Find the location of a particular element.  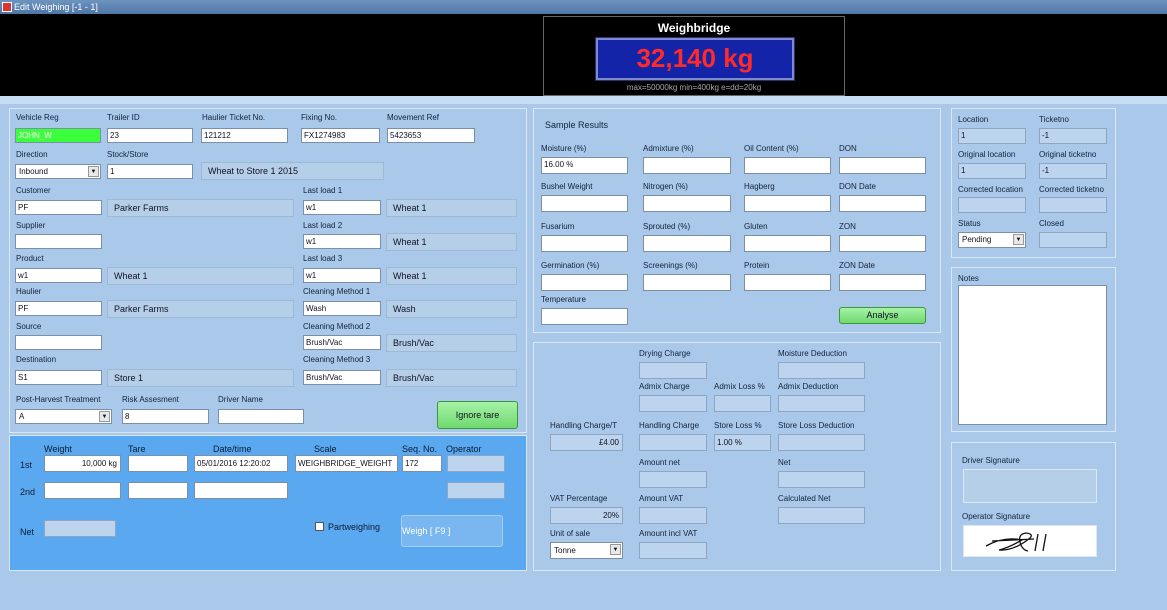

window-title: Edit Weighing [-1 - 1] is located at coordinates (56, 7).